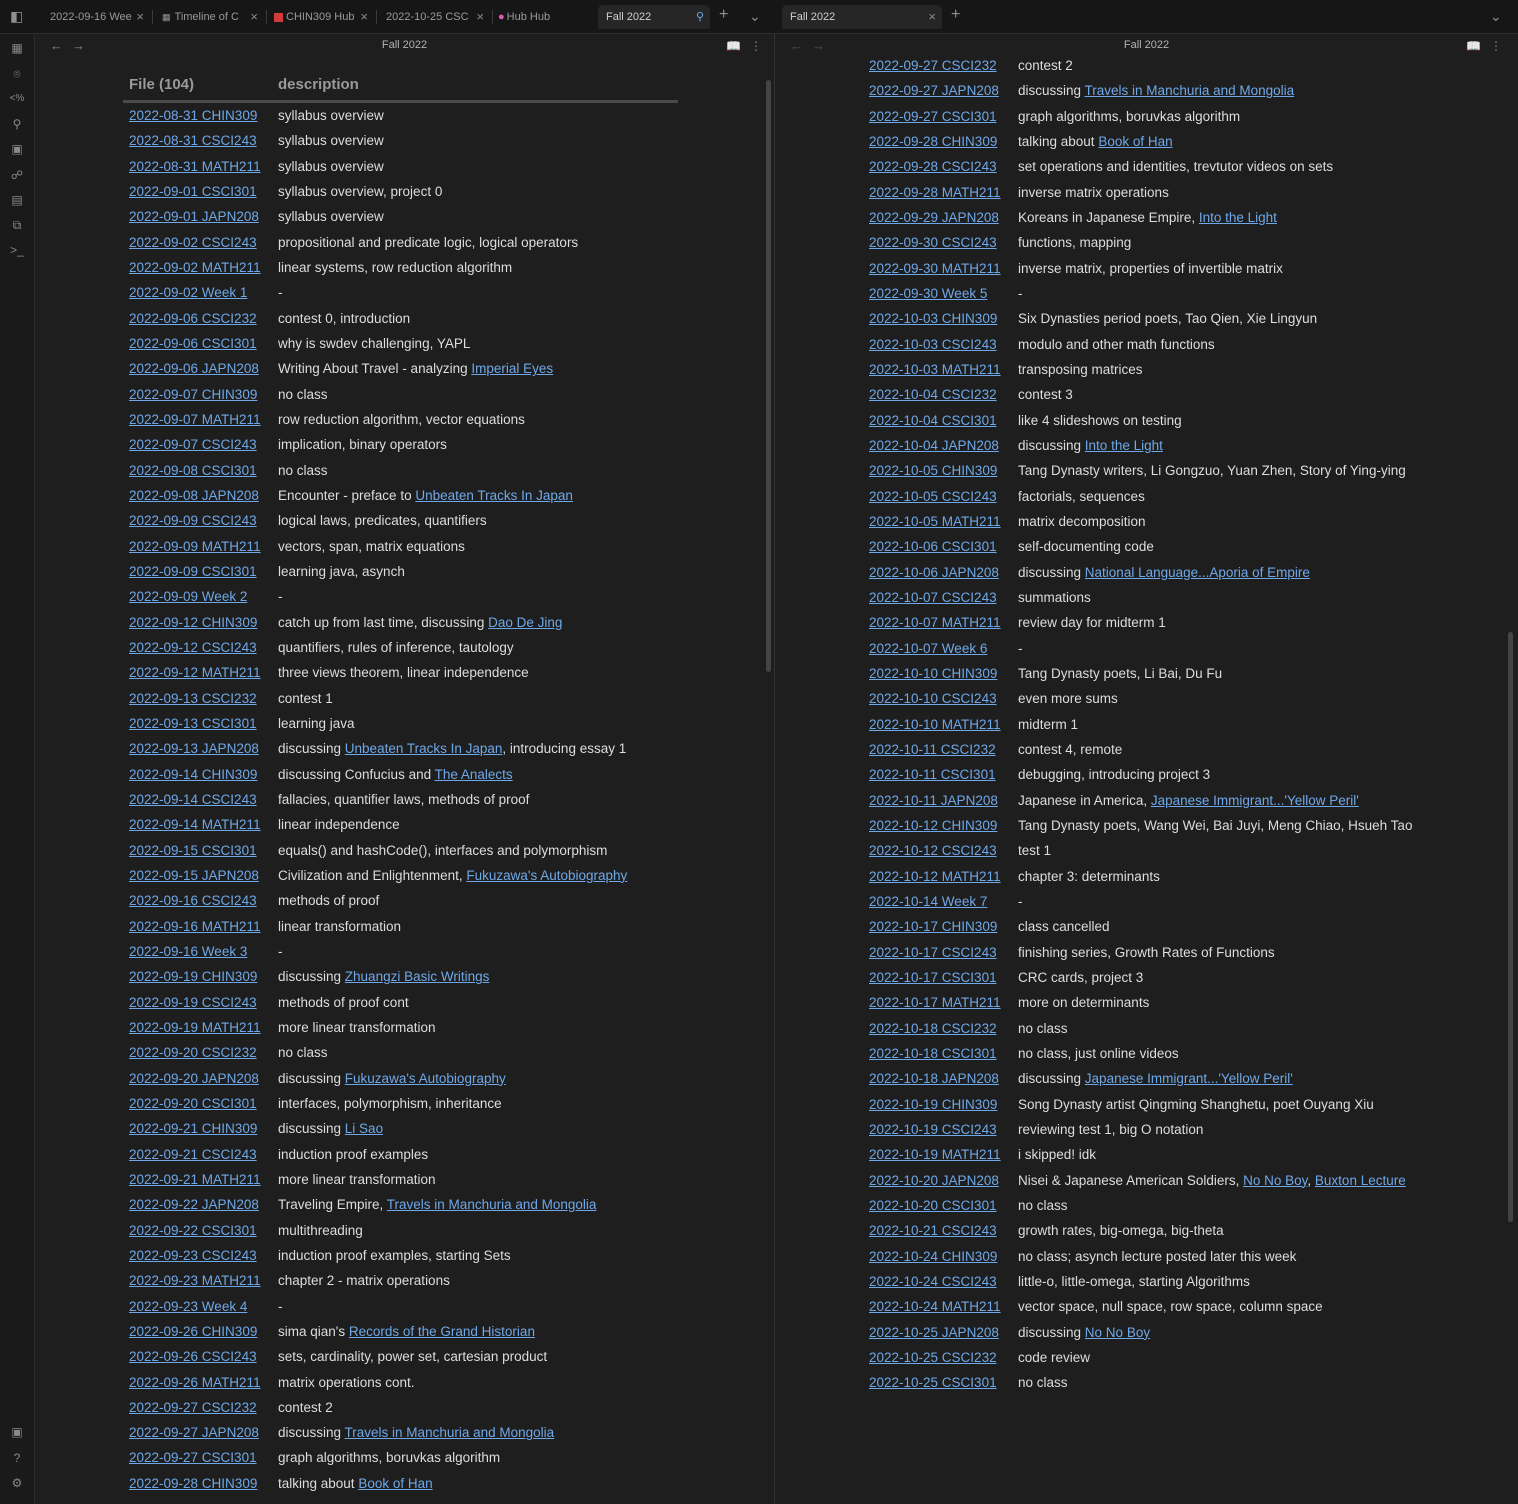  What do you see at coordinates (935, 370) in the screenshot?
I see `file-link: 2022-10-03 MATH211` at bounding box center [935, 370].